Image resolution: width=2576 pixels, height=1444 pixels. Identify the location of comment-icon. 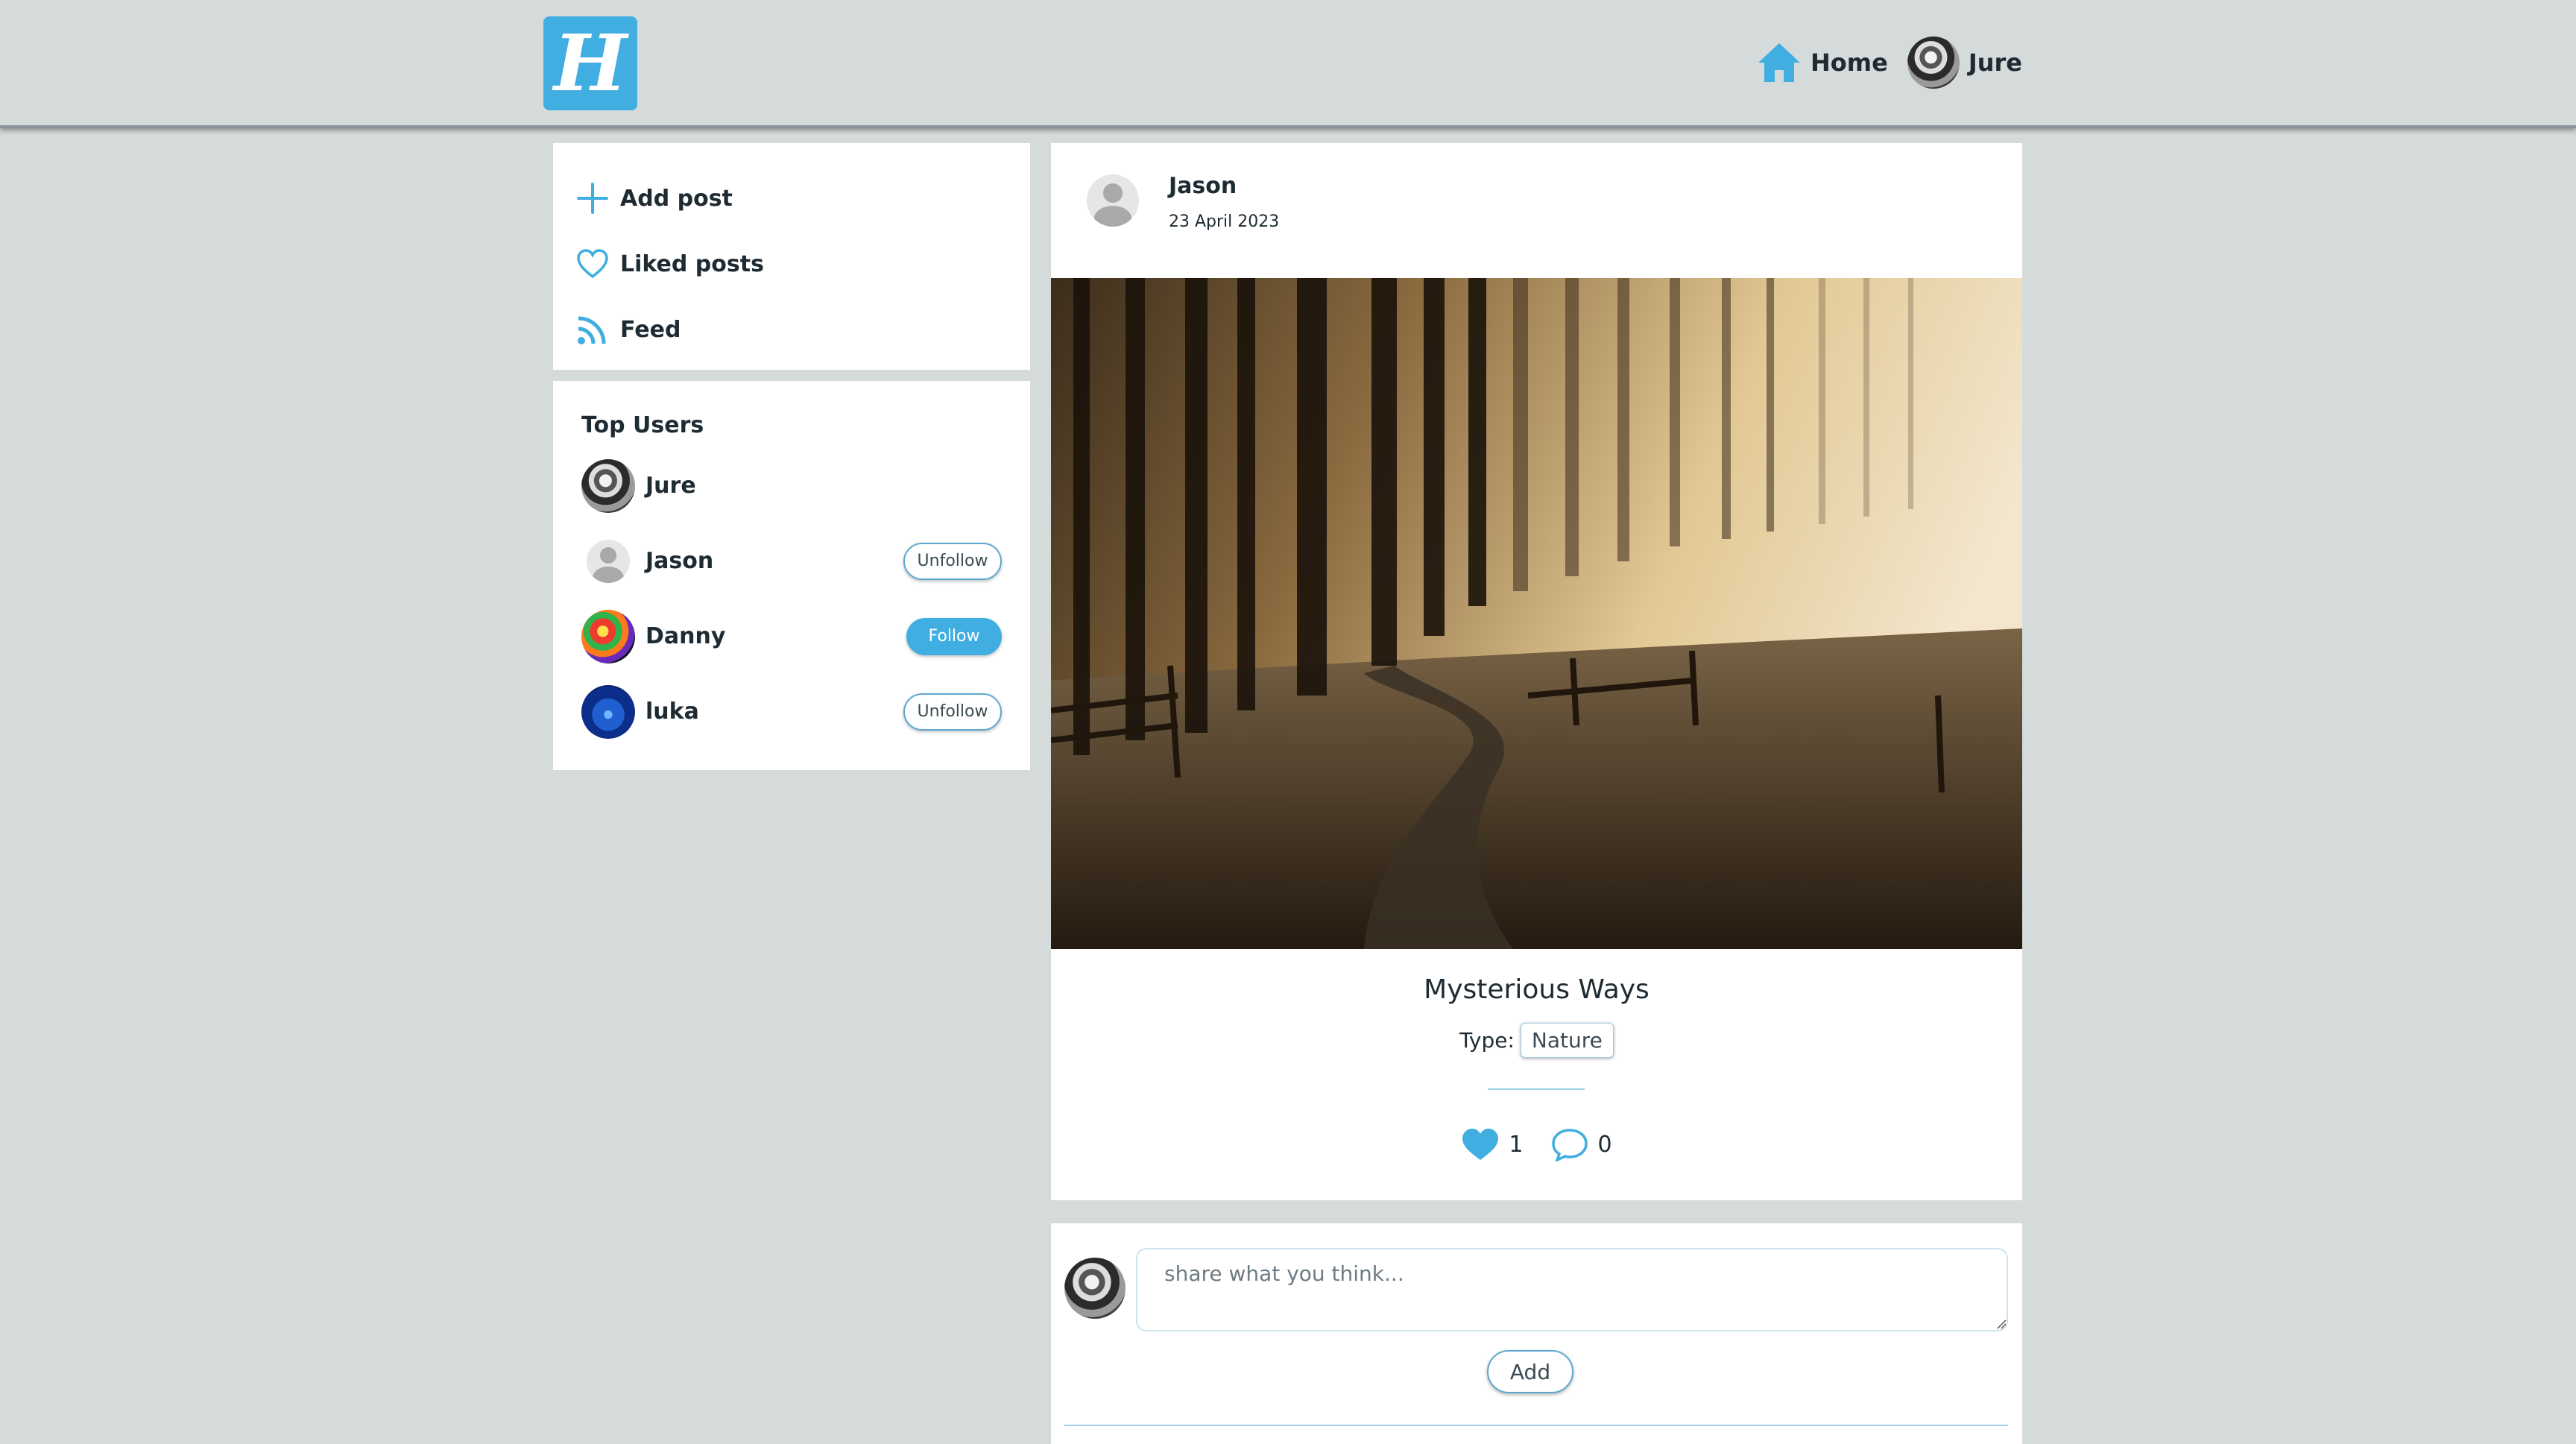
(1569, 1145).